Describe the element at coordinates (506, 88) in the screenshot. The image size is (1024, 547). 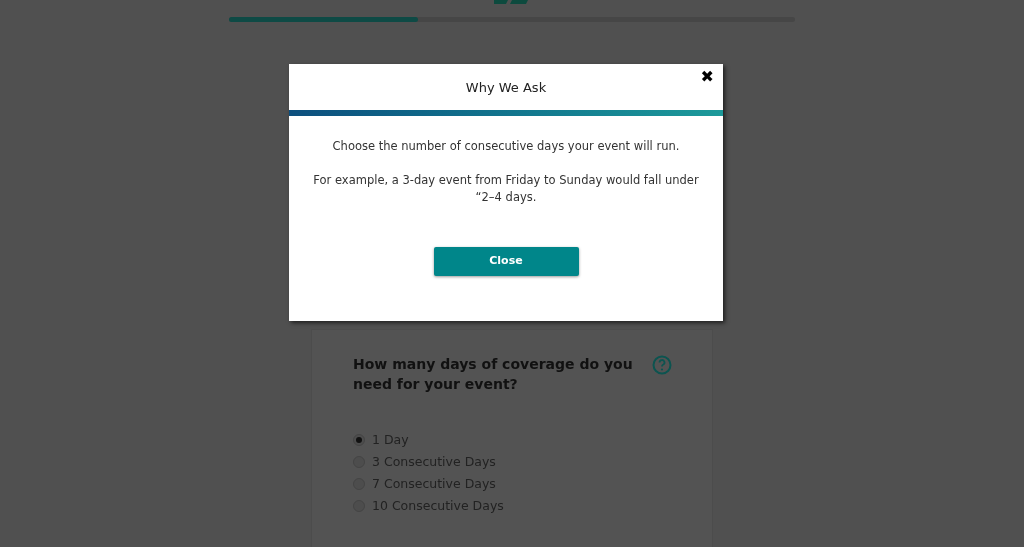
I see `modal-title: Why We Ask` at that location.